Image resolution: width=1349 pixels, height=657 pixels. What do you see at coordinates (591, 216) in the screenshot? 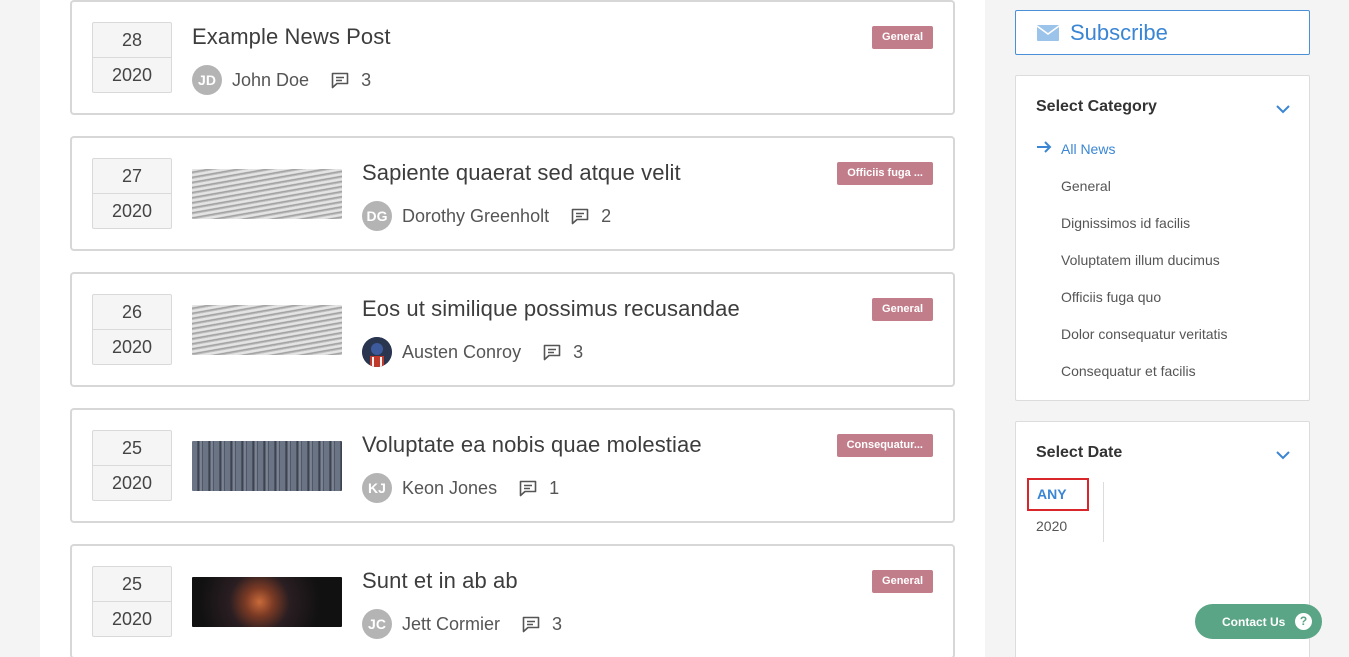
I see `comments: 2` at bounding box center [591, 216].